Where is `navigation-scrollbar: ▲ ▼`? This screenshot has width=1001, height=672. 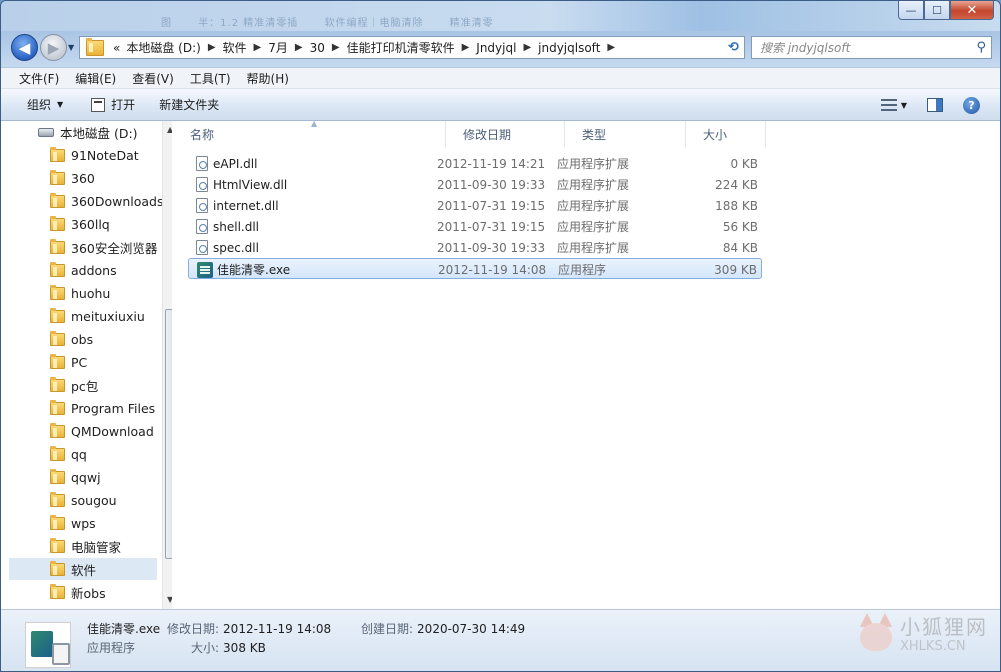 navigation-scrollbar: ▲ ▼ is located at coordinates (167, 365).